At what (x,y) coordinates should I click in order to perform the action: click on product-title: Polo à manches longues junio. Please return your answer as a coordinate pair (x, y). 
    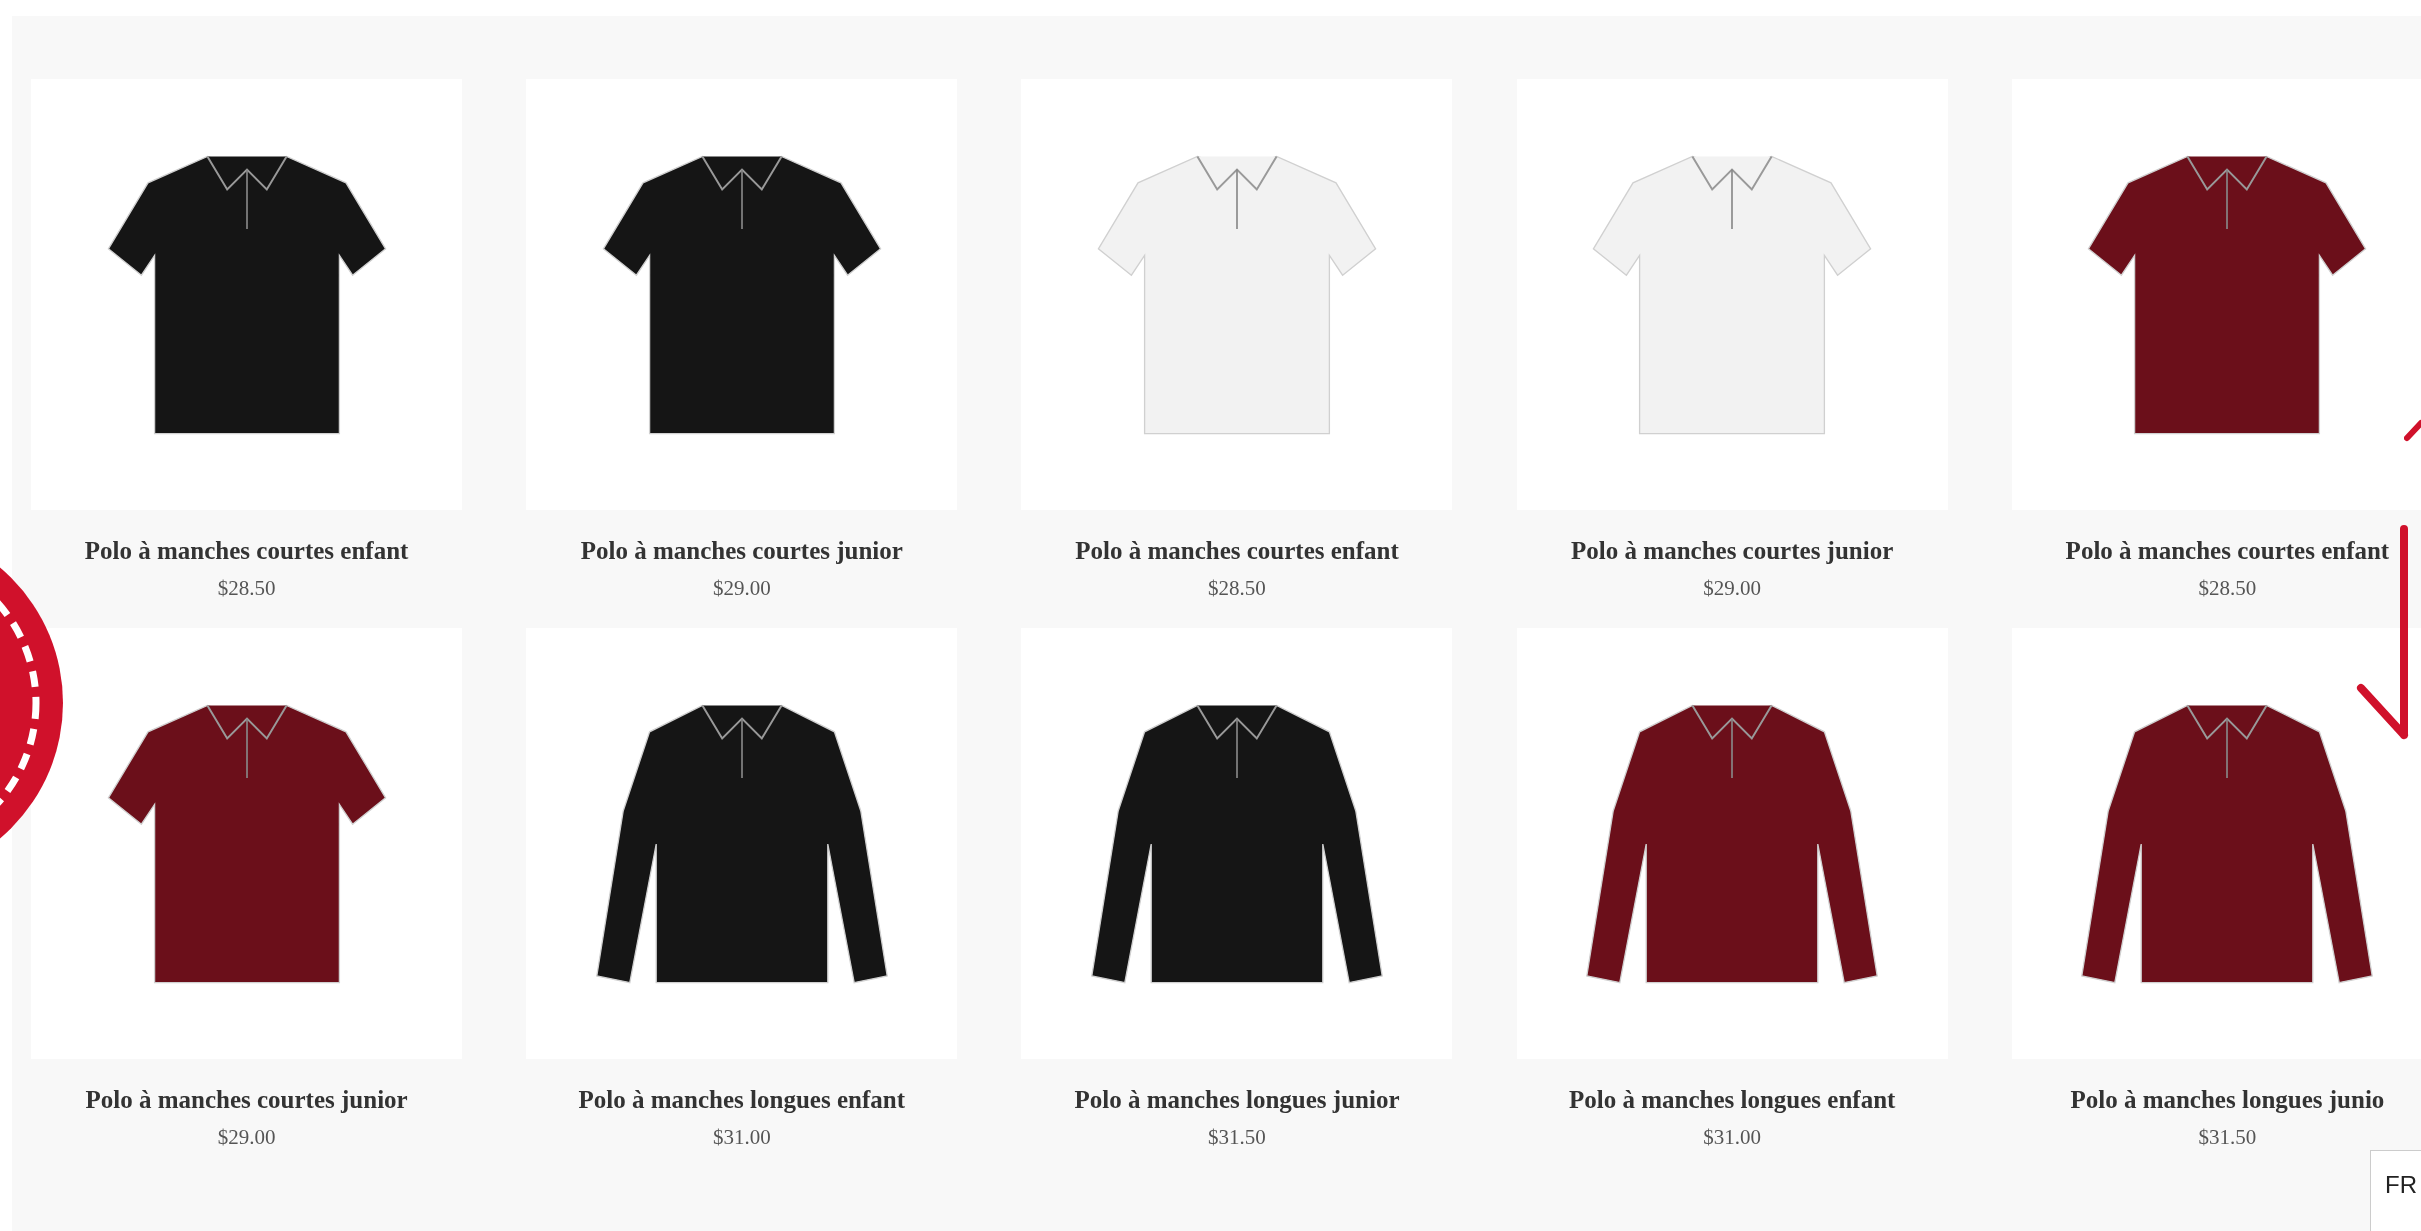
    Looking at the image, I should click on (2227, 1100).